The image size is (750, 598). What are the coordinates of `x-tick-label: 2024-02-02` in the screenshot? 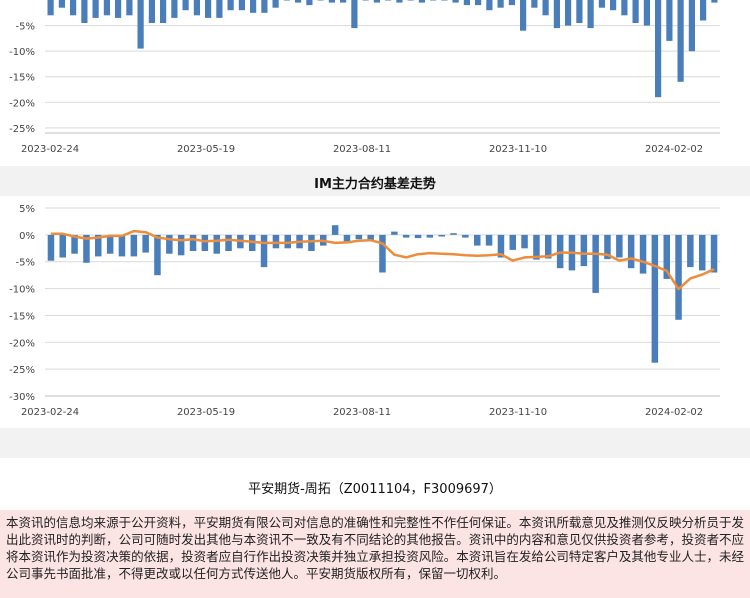 It's located at (674, 149).